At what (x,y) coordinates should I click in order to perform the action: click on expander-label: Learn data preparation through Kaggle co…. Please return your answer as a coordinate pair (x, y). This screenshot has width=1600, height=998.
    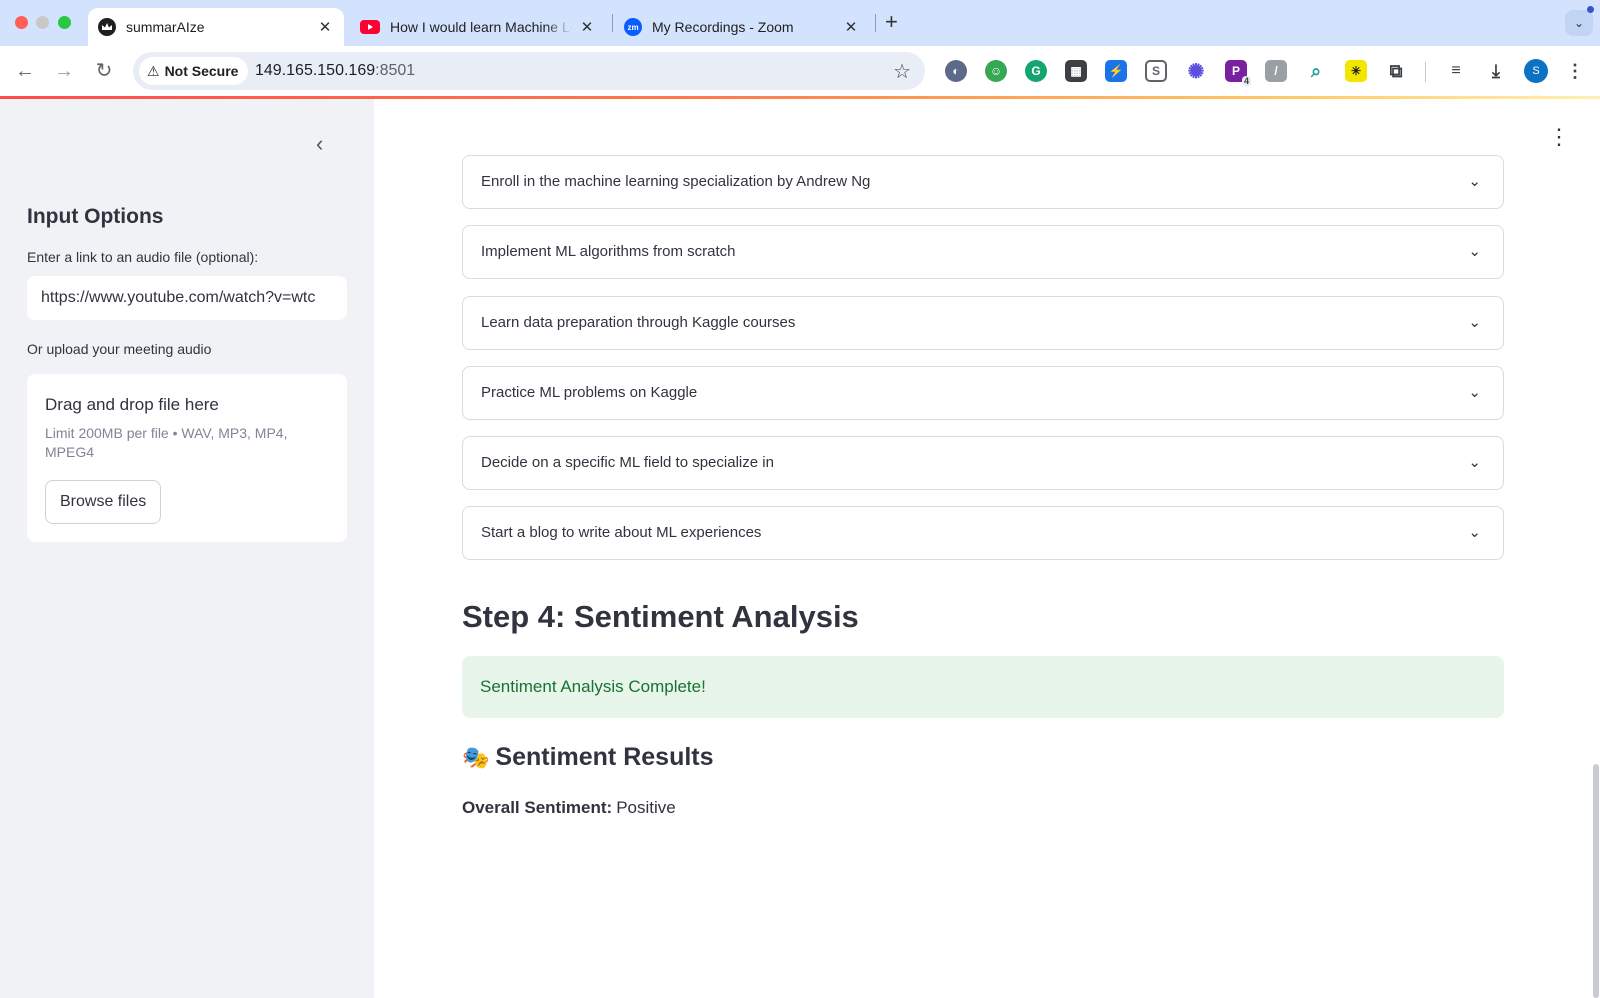
    Looking at the image, I should click on (638, 322).